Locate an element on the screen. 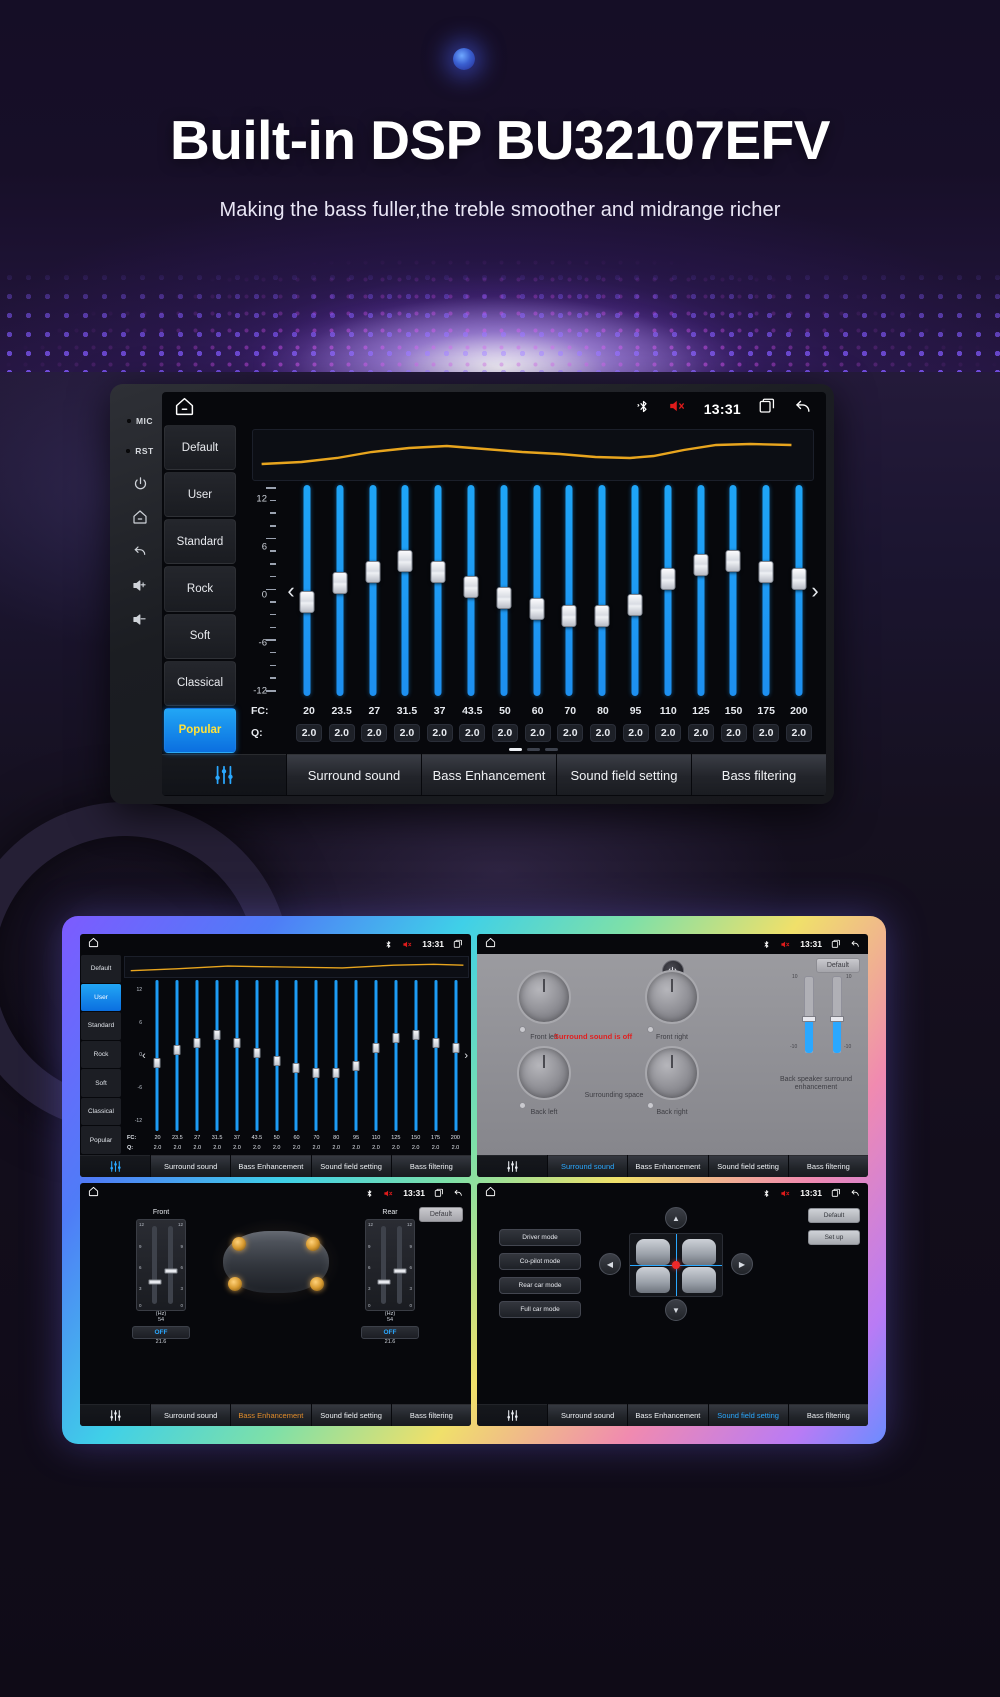  mini-fc-value: 20 is located at coordinates (157, 1138).